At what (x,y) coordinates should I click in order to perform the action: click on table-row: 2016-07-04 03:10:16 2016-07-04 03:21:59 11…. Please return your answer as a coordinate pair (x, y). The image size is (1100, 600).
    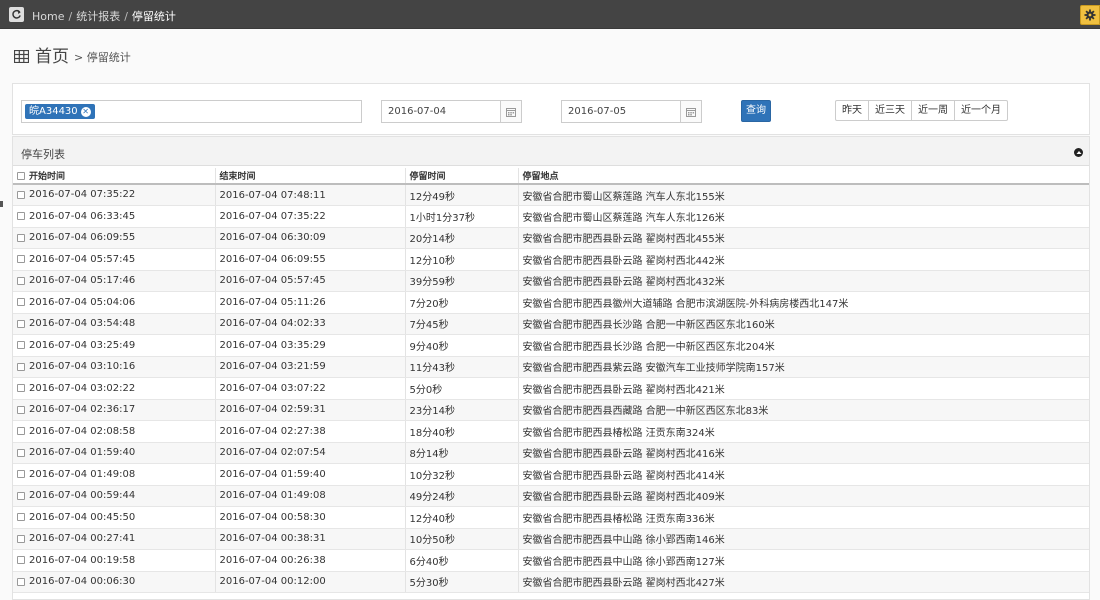
    Looking at the image, I should click on (551, 367).